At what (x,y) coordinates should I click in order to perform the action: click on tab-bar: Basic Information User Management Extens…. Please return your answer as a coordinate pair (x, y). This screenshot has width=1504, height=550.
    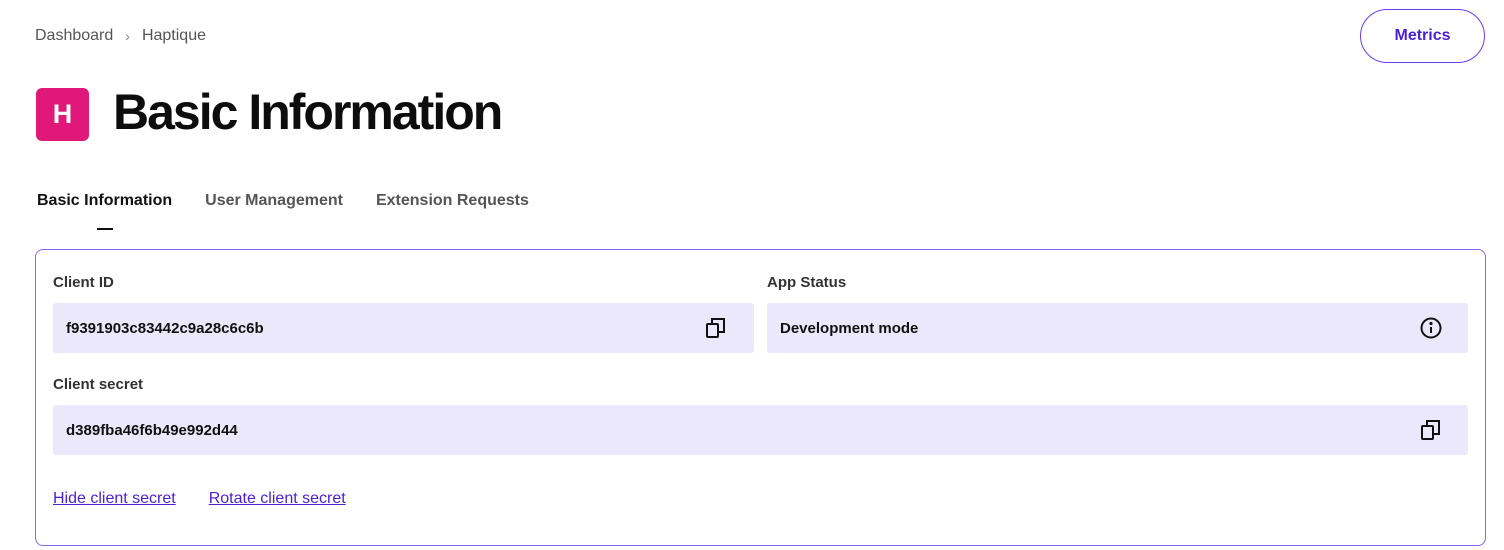
    Looking at the image, I should click on (283, 211).